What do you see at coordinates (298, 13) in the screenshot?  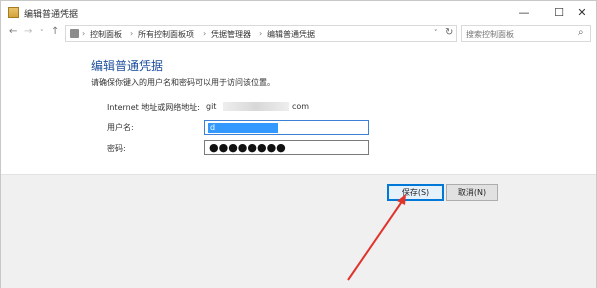 I see `title-bar: 编辑普通凭据 — ☐ ✕` at bounding box center [298, 13].